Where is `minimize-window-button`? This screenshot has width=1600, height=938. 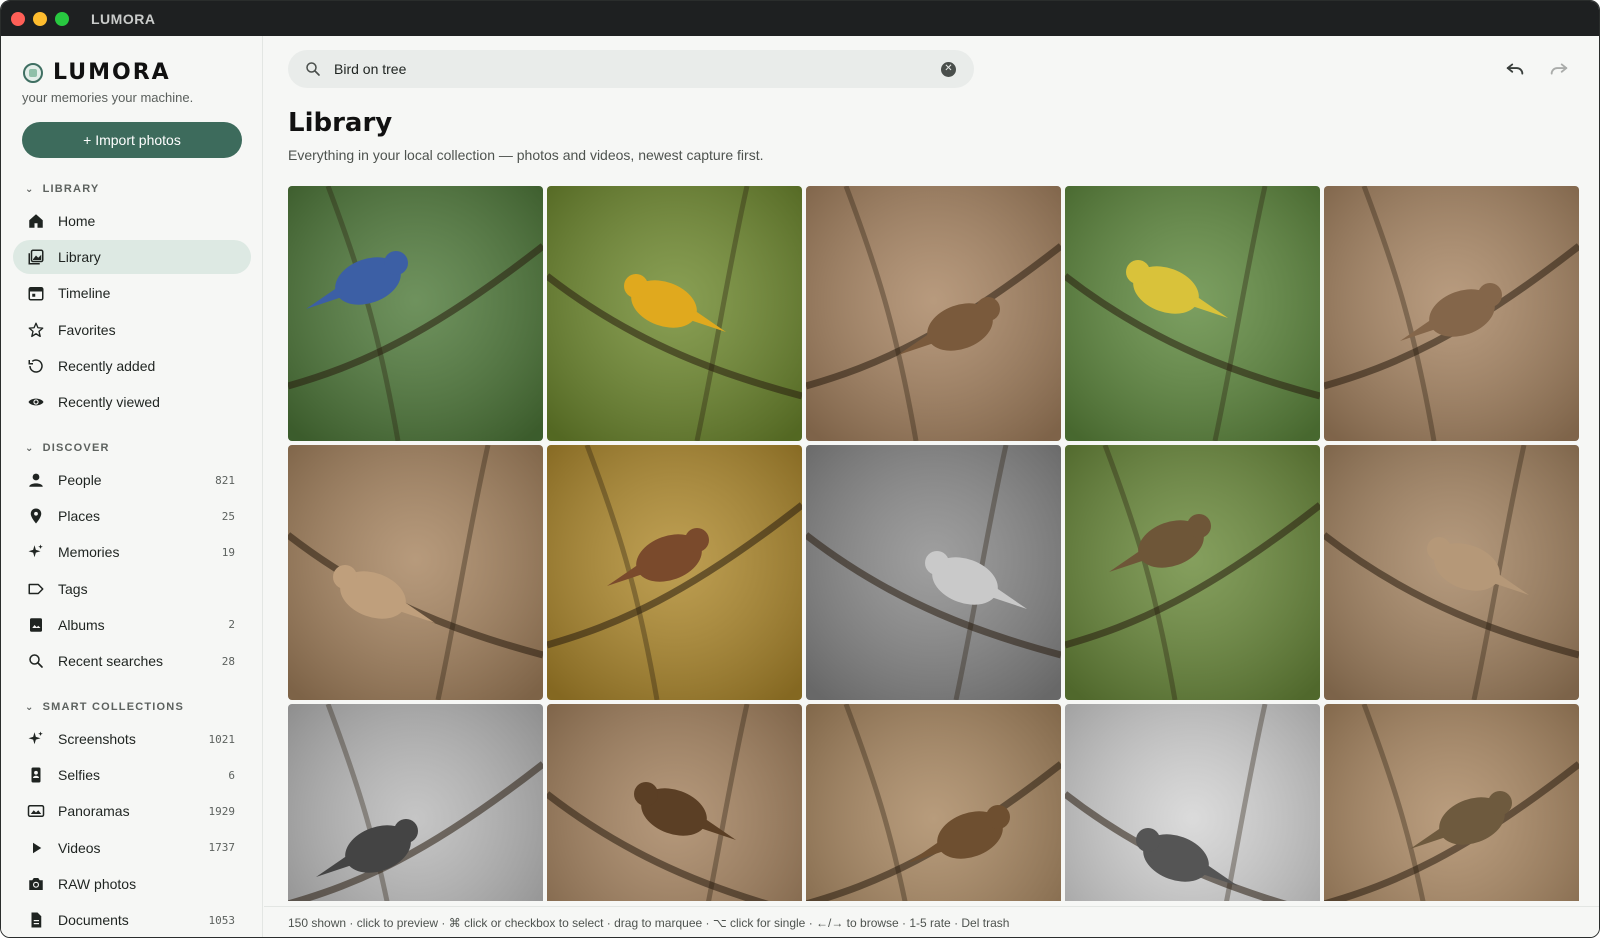 minimize-window-button is located at coordinates (40, 18).